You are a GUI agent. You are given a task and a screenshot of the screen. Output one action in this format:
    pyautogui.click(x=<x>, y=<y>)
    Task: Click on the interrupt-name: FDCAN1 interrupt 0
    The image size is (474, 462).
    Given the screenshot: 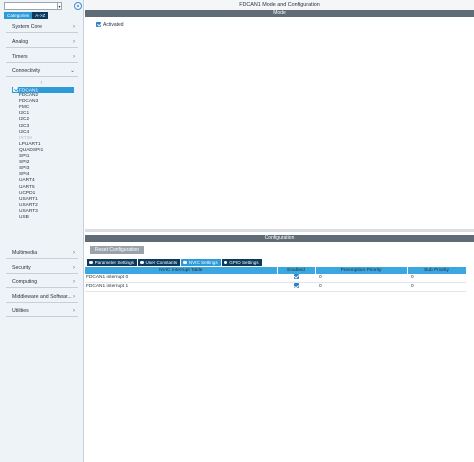 What is the action you would take?
    pyautogui.click(x=181, y=279)
    